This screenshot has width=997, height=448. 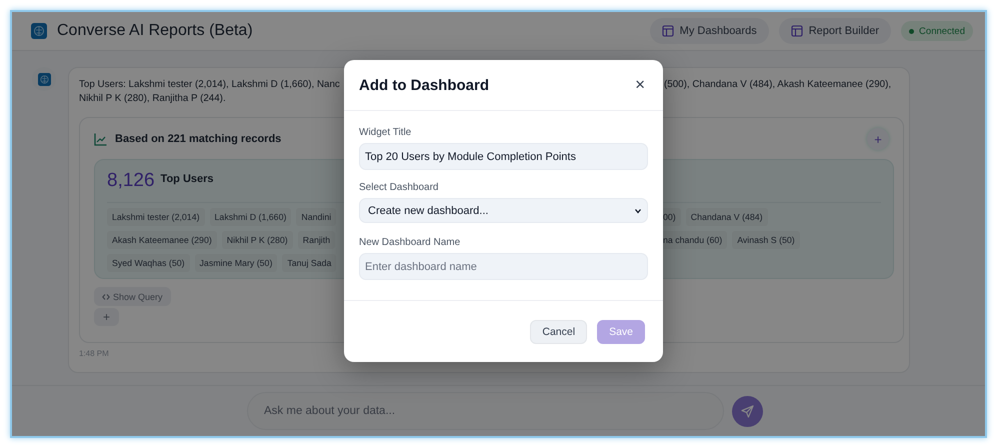 I want to click on summary-text: (500), Chandana V (484), Akash Kateemanee (290),, so click(x=778, y=85).